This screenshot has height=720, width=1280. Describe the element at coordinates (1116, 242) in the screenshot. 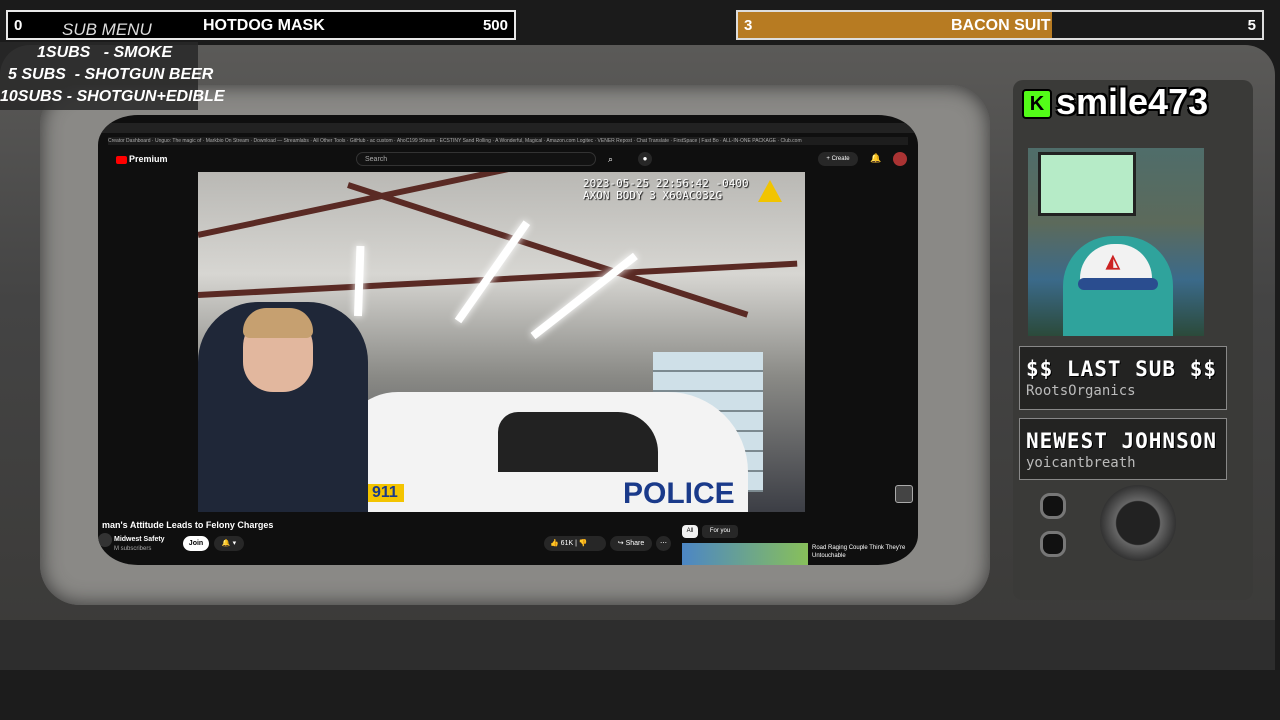

I see `webcam-feed: ◭` at that location.